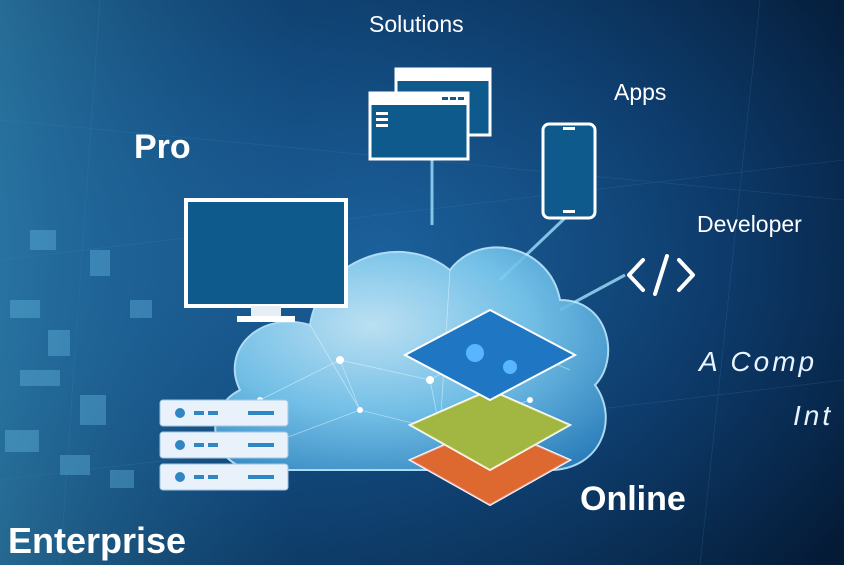 Image resolution: width=844 pixels, height=565 pixels. What do you see at coordinates (431, 114) in the screenshot?
I see `browser-windows-icon` at bounding box center [431, 114].